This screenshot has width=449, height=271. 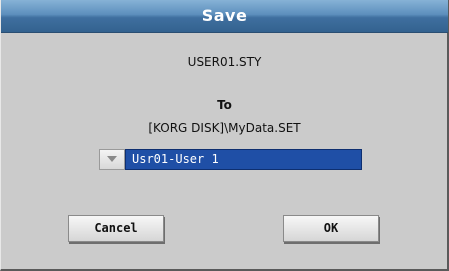 What do you see at coordinates (224, 16) in the screenshot?
I see `dialog-title: Save` at bounding box center [224, 16].